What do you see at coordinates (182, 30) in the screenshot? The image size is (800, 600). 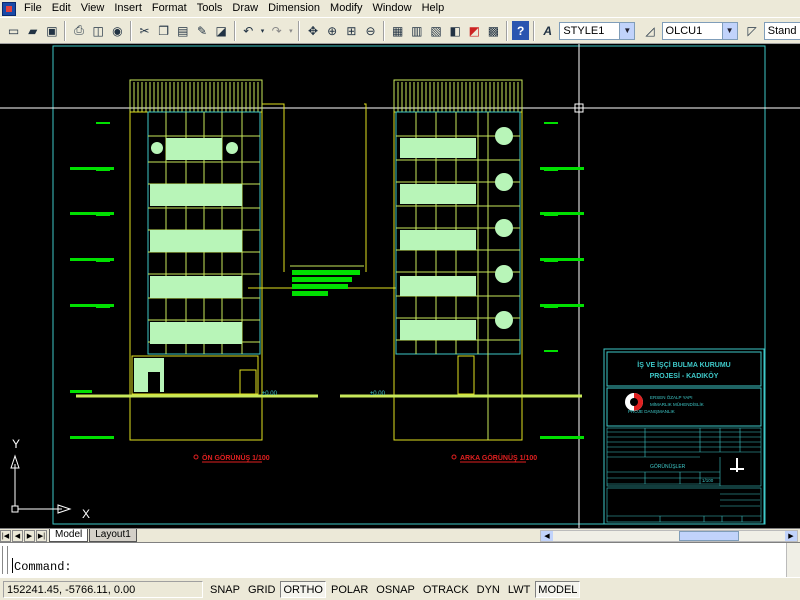 I see `paste-icon: ▤` at bounding box center [182, 30].